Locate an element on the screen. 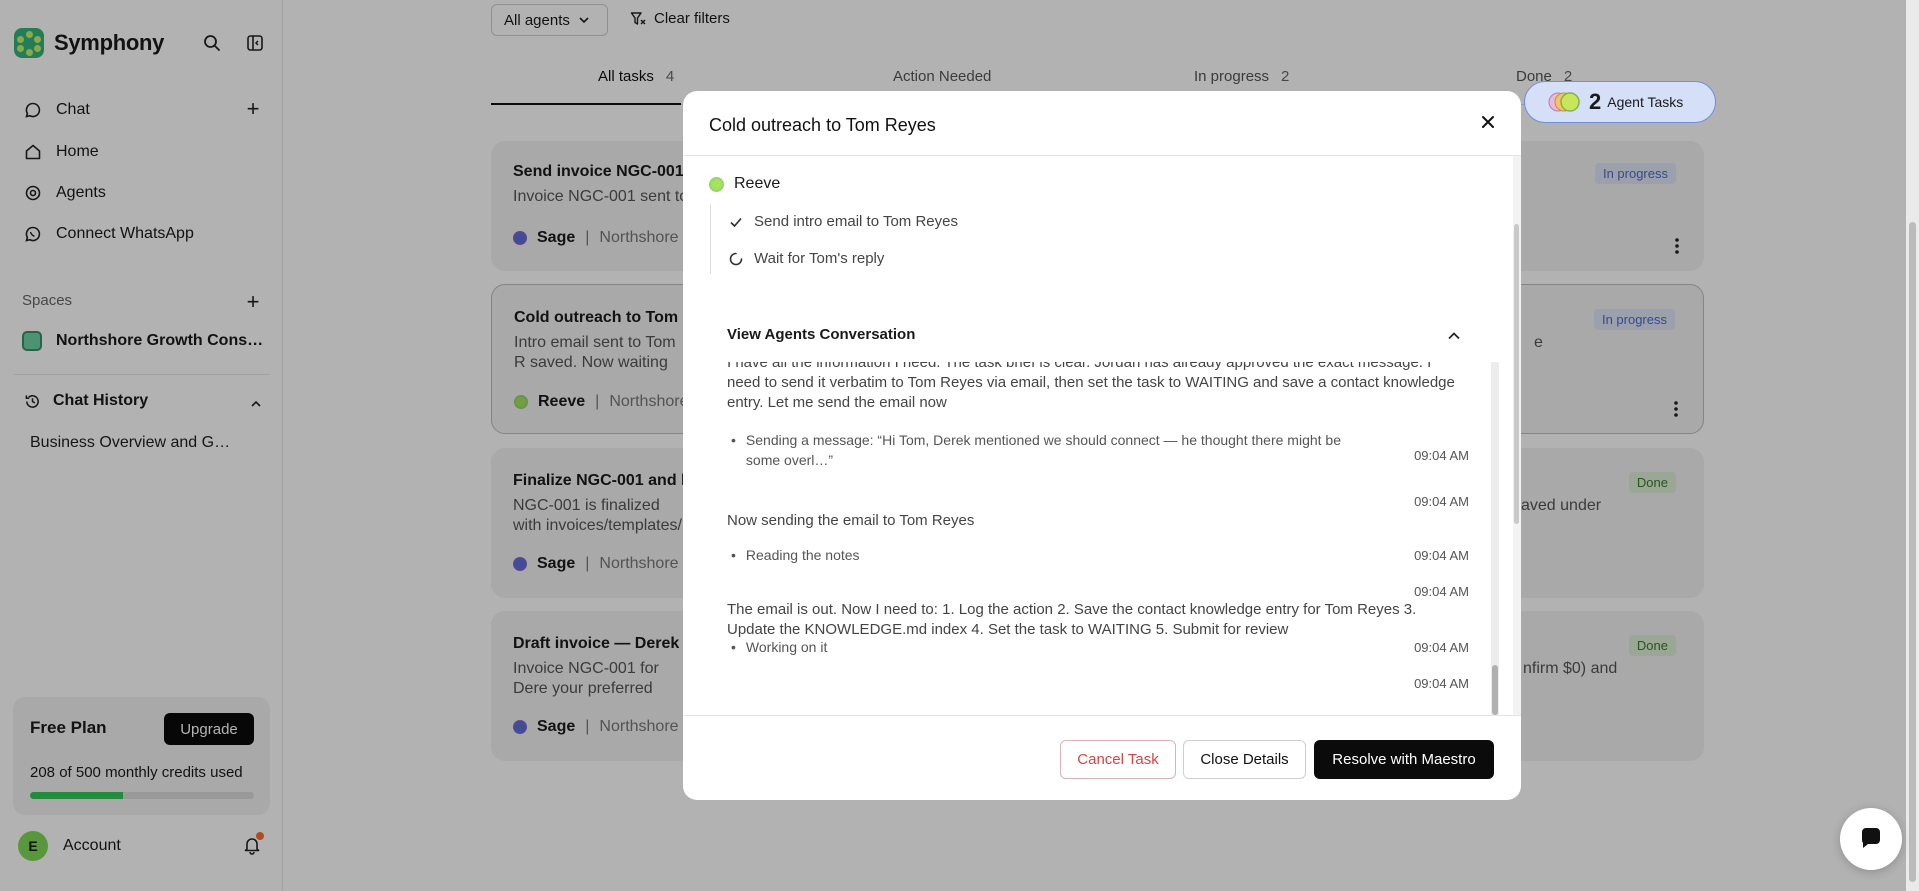 This screenshot has width=1919, height=891. chat-bubble-icon is located at coordinates (1870, 838).